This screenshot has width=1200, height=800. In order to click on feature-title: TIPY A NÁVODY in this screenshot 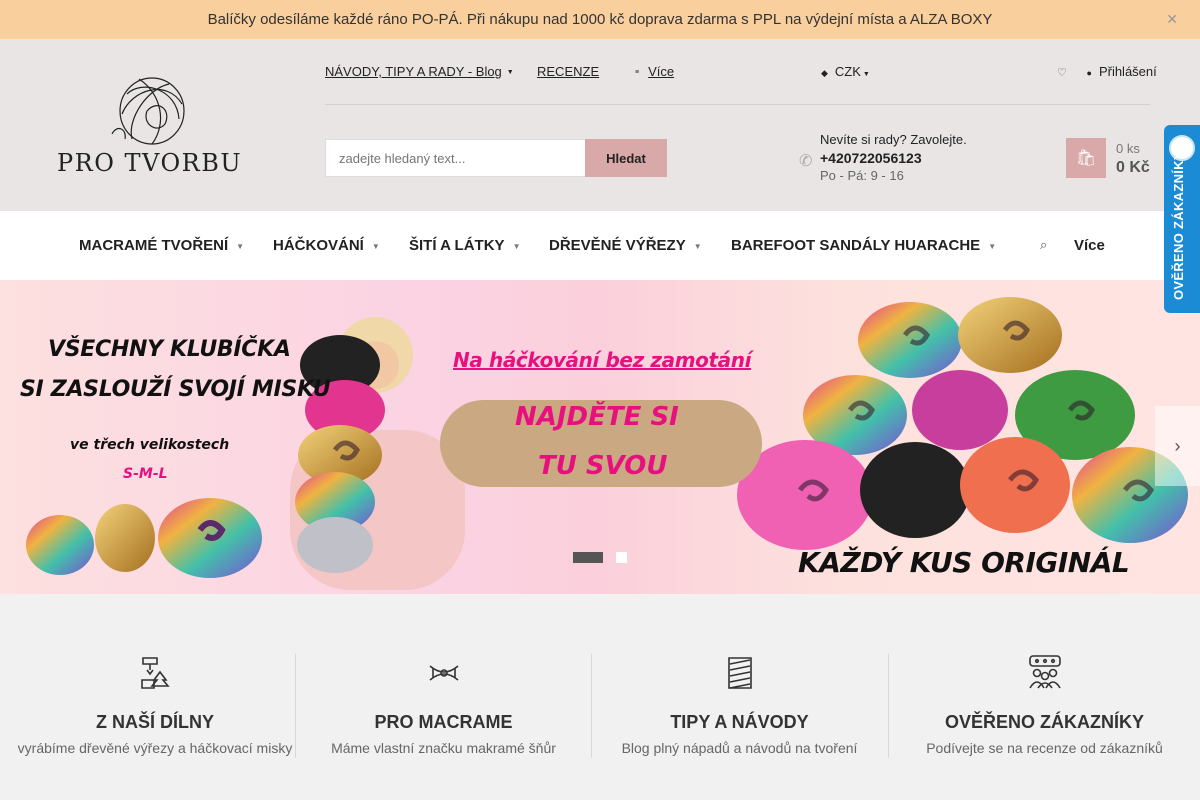, I will do `click(739, 722)`.